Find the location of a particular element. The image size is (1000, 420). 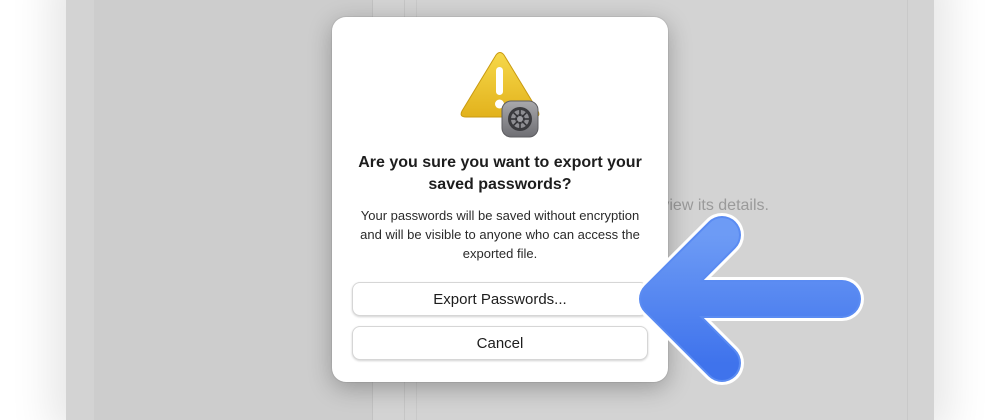

cancel-button: Cancel is located at coordinates (500, 343).